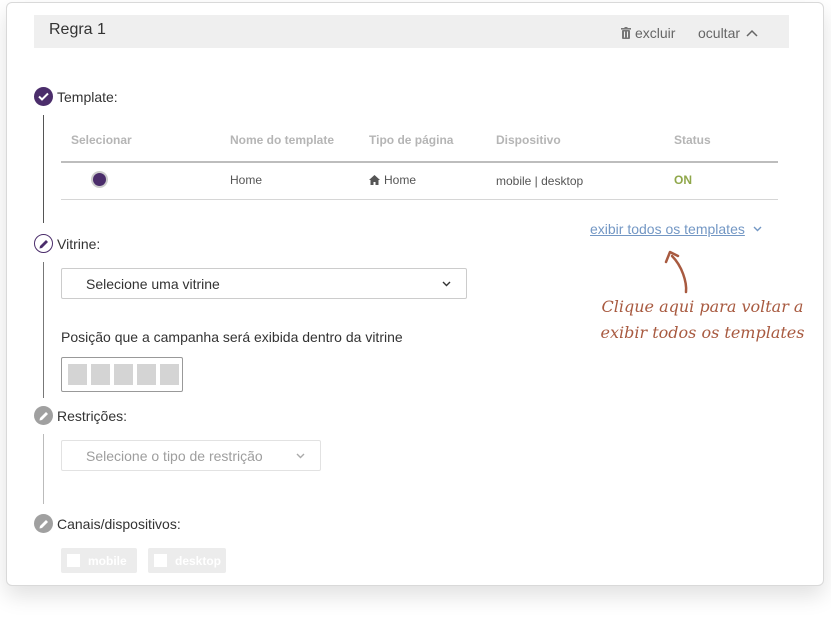 The width and height of the screenshot is (831, 627). I want to click on table-header-divider, so click(419, 162).